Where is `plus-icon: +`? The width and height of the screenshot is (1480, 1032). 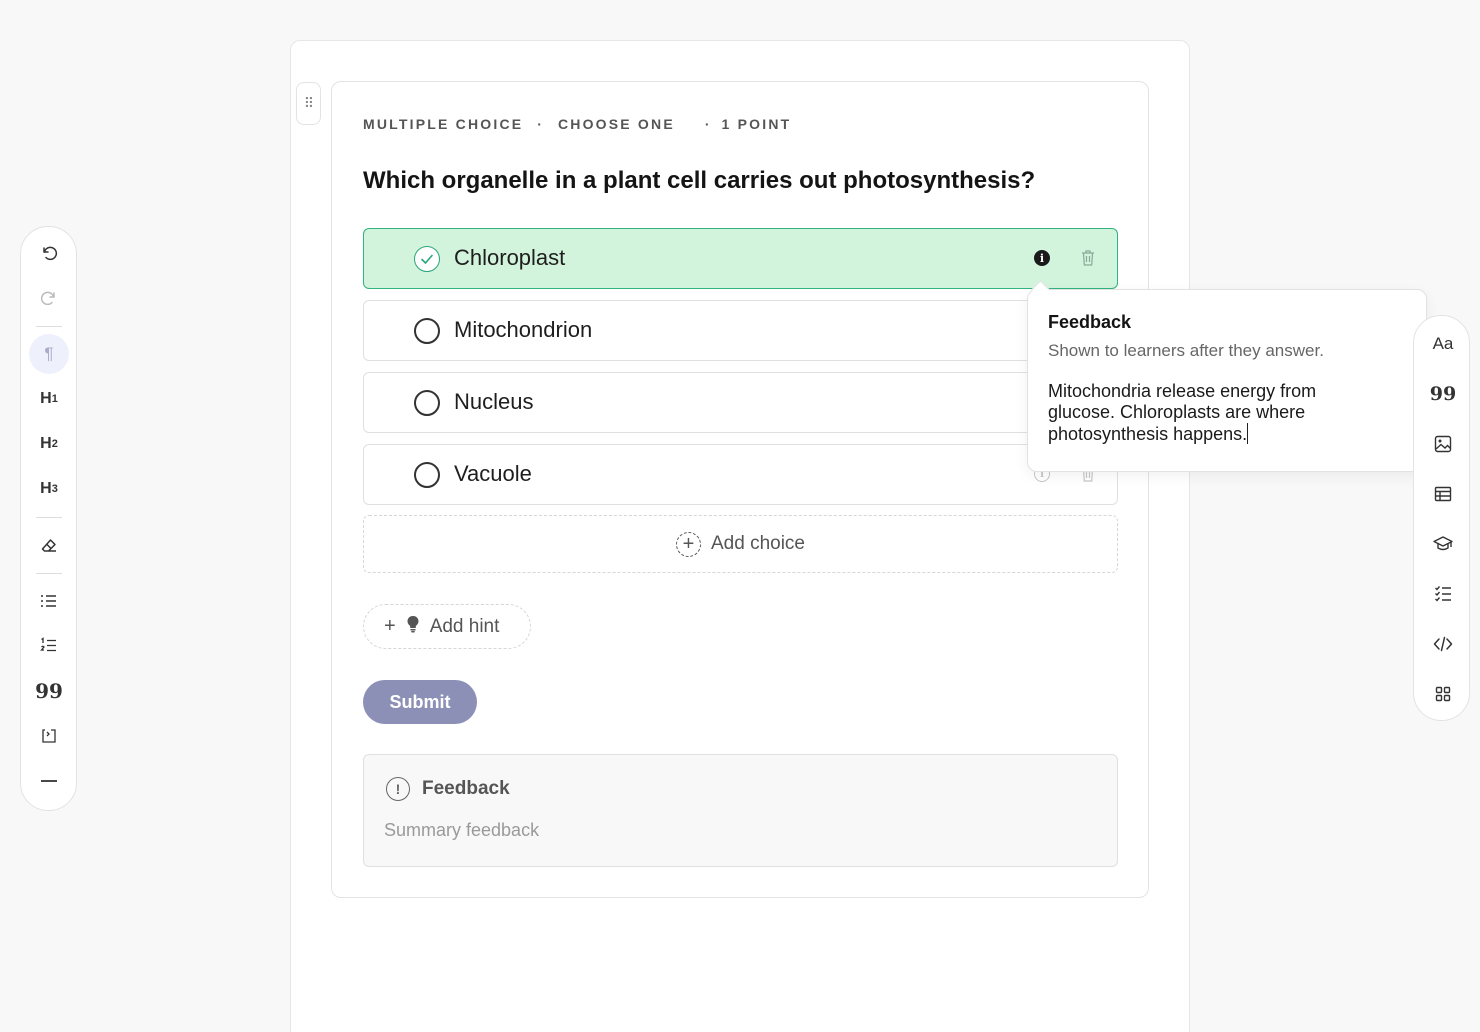 plus-icon: + is located at coordinates (390, 626).